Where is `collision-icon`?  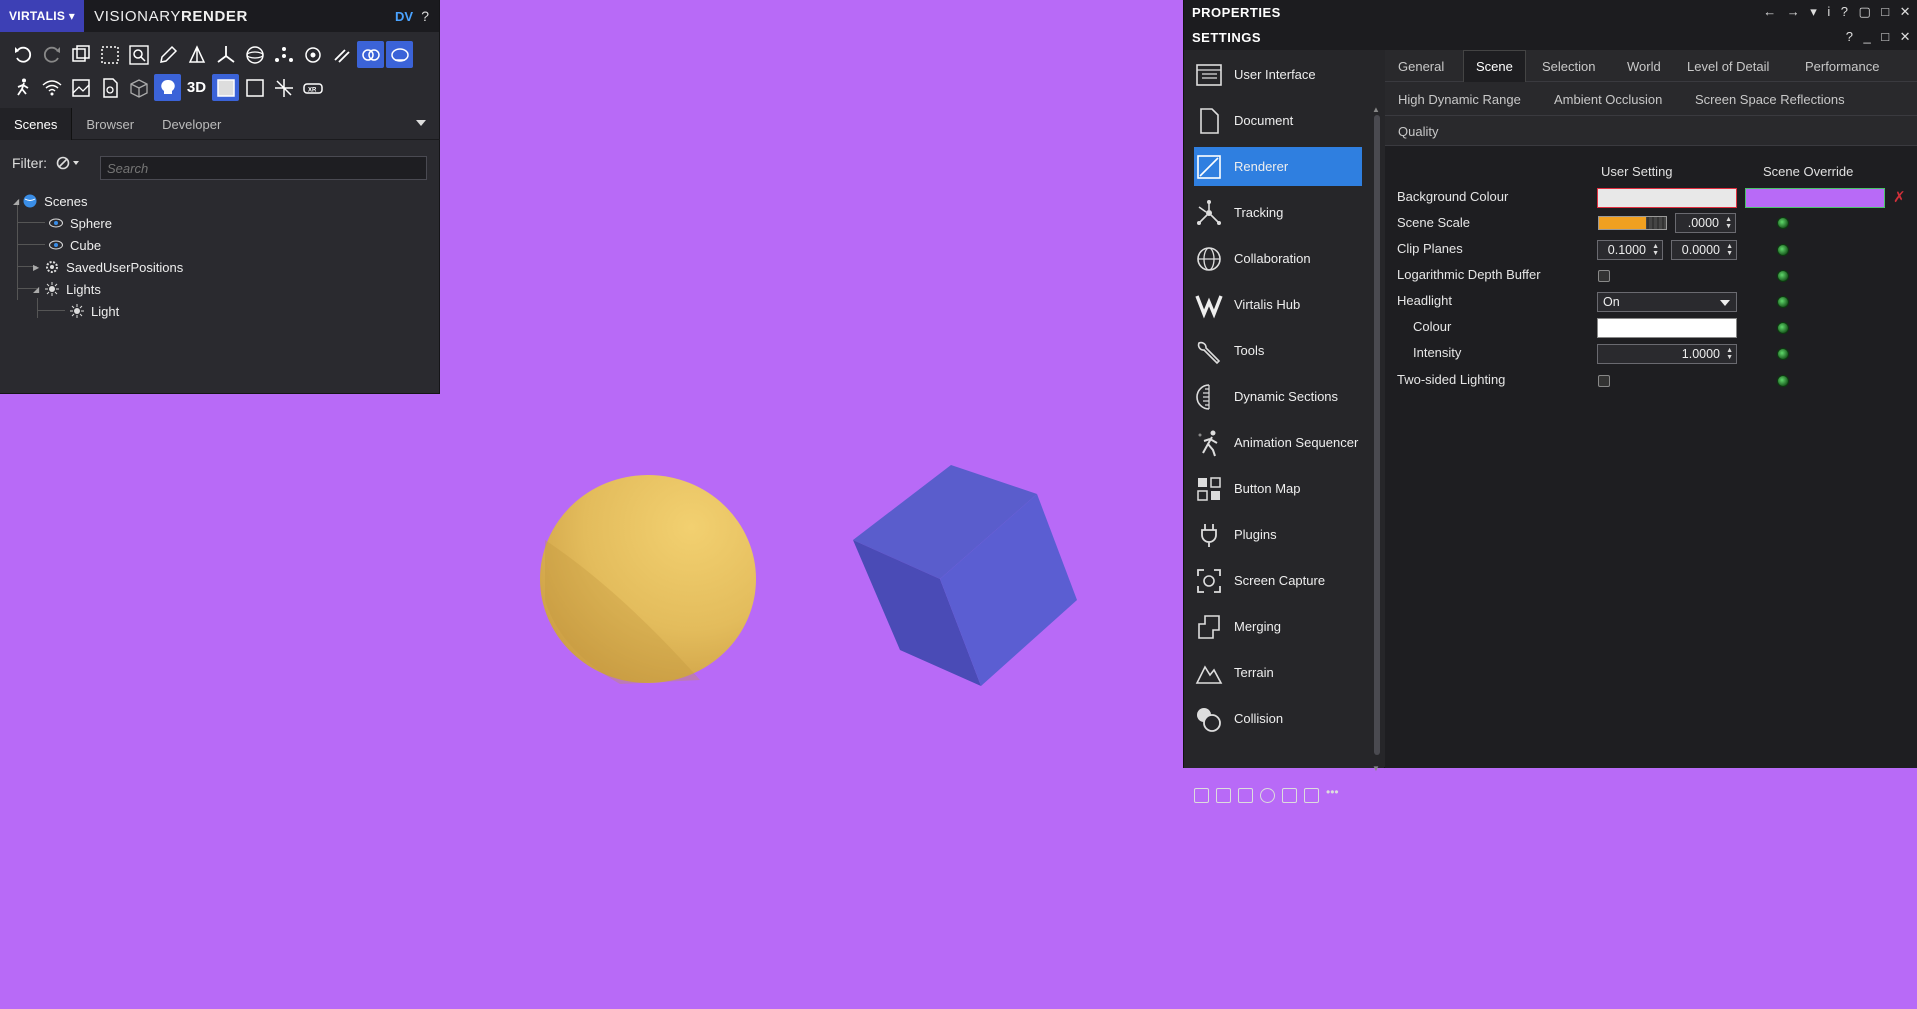
collision-icon is located at coordinates (370, 54).